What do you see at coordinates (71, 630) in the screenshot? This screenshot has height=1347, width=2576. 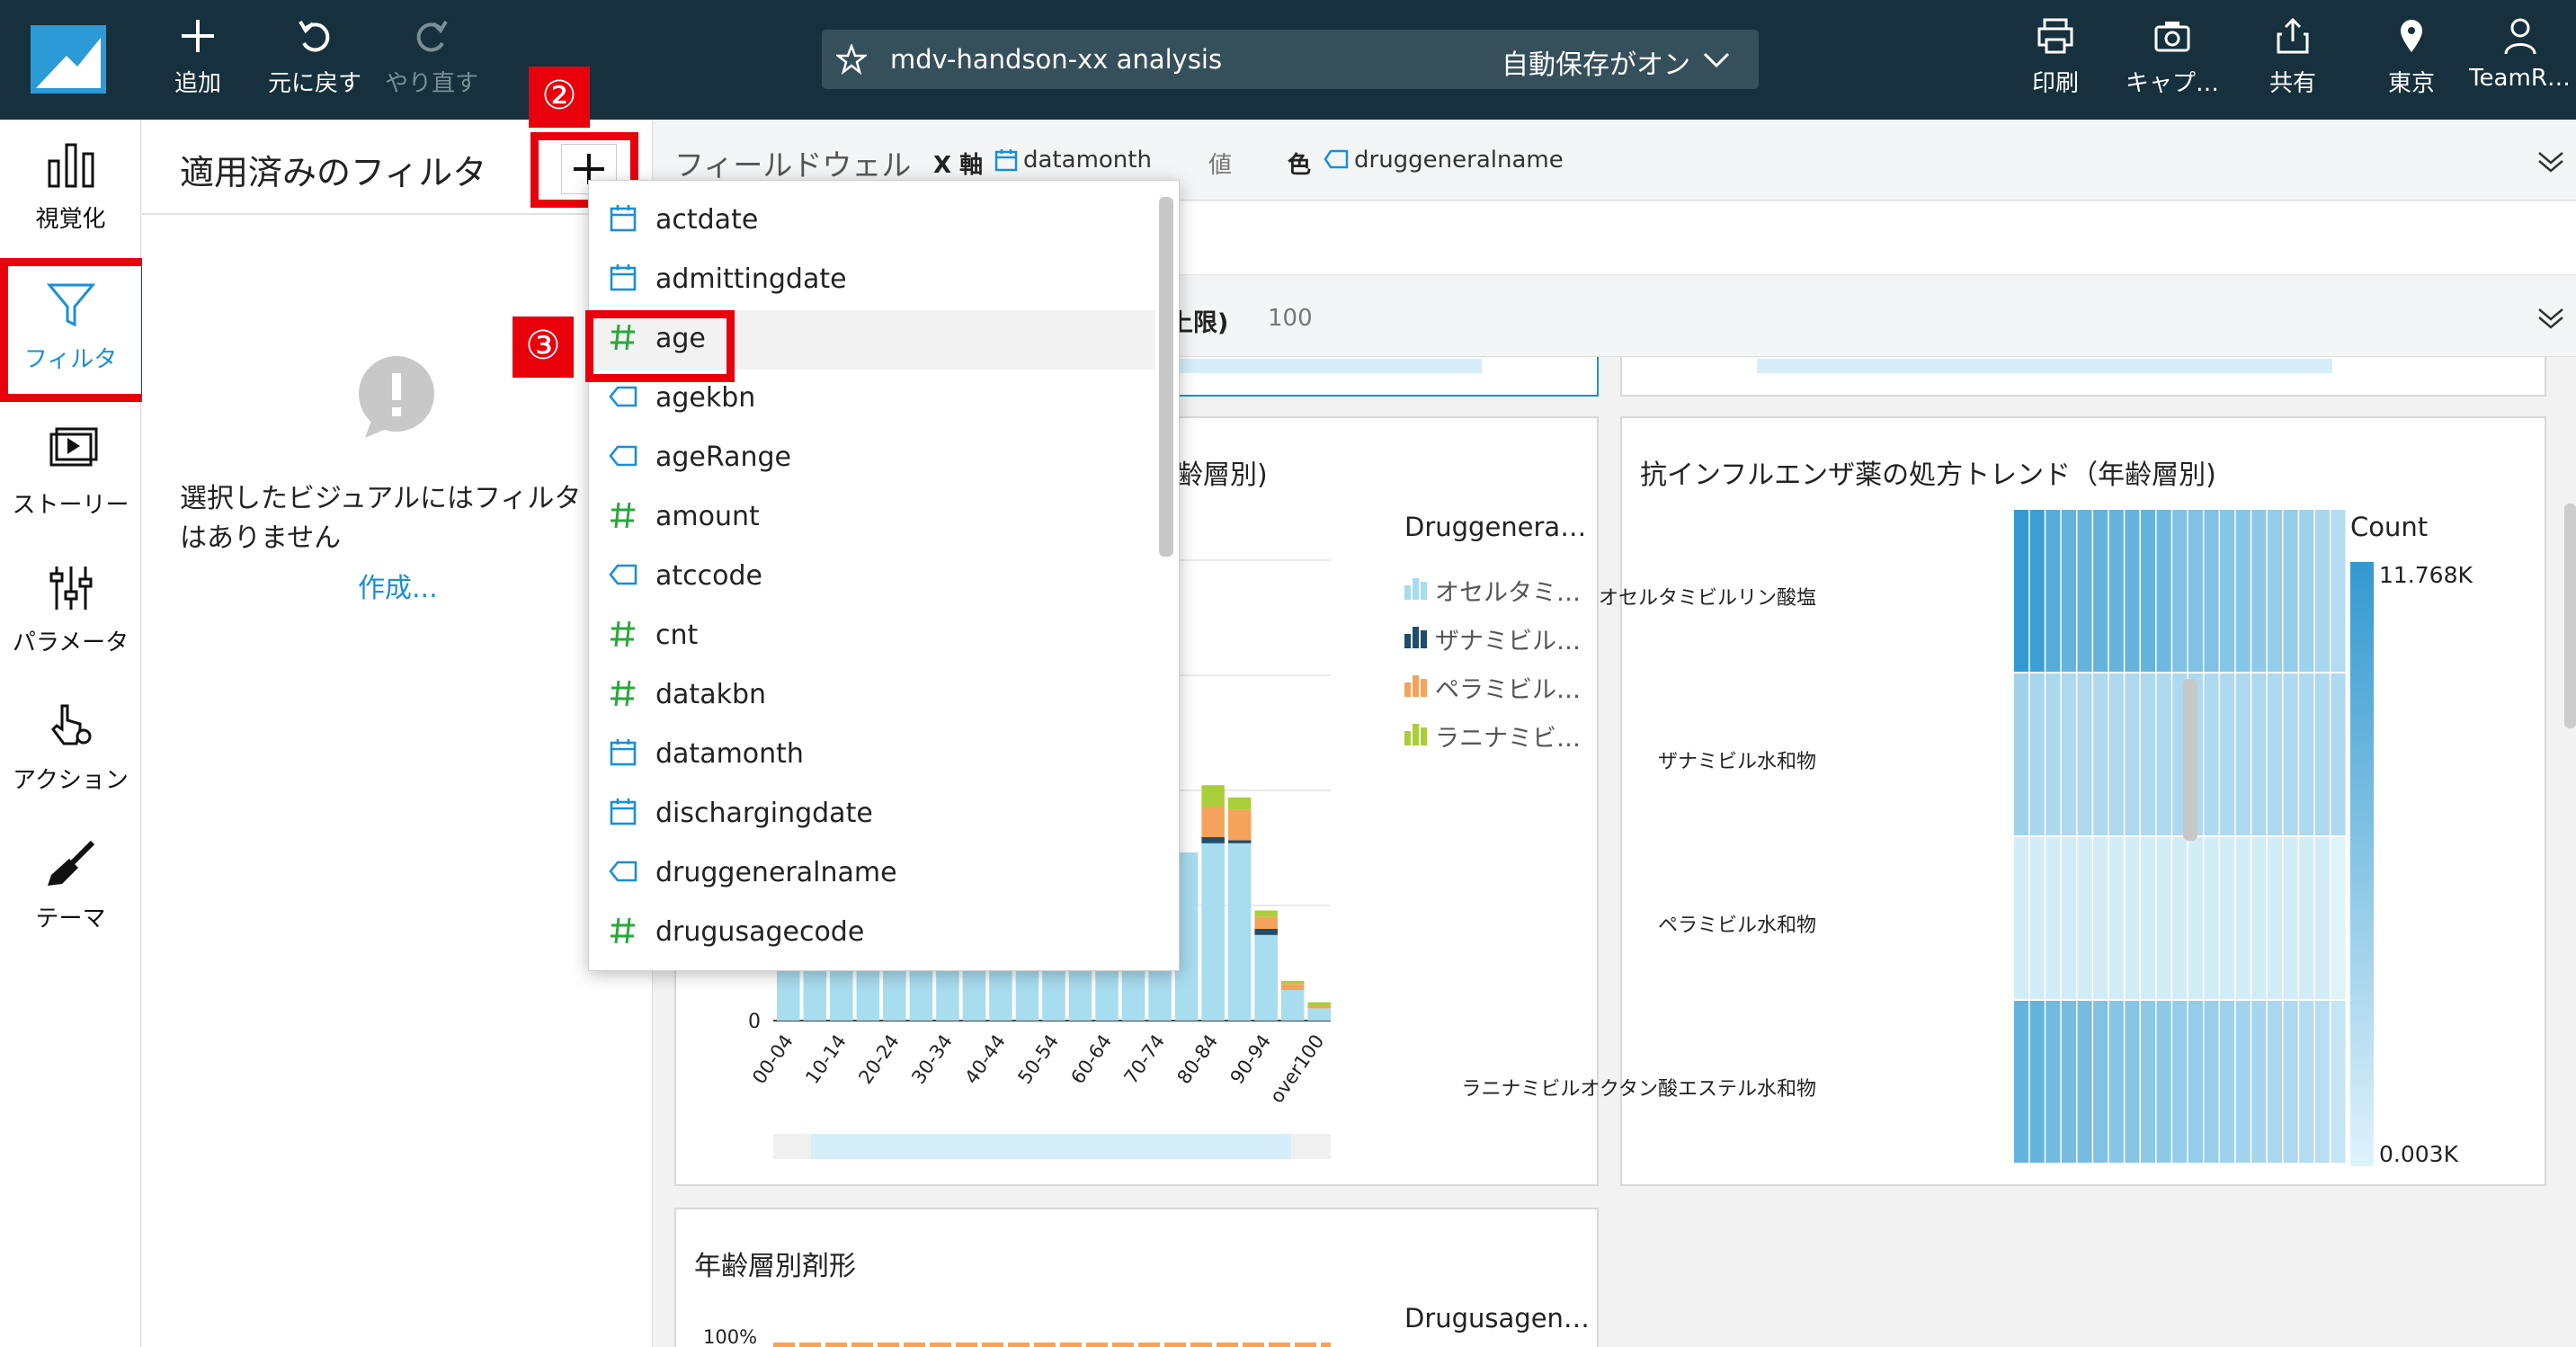 I see `rail-item-parameter: パラメータ` at bounding box center [71, 630].